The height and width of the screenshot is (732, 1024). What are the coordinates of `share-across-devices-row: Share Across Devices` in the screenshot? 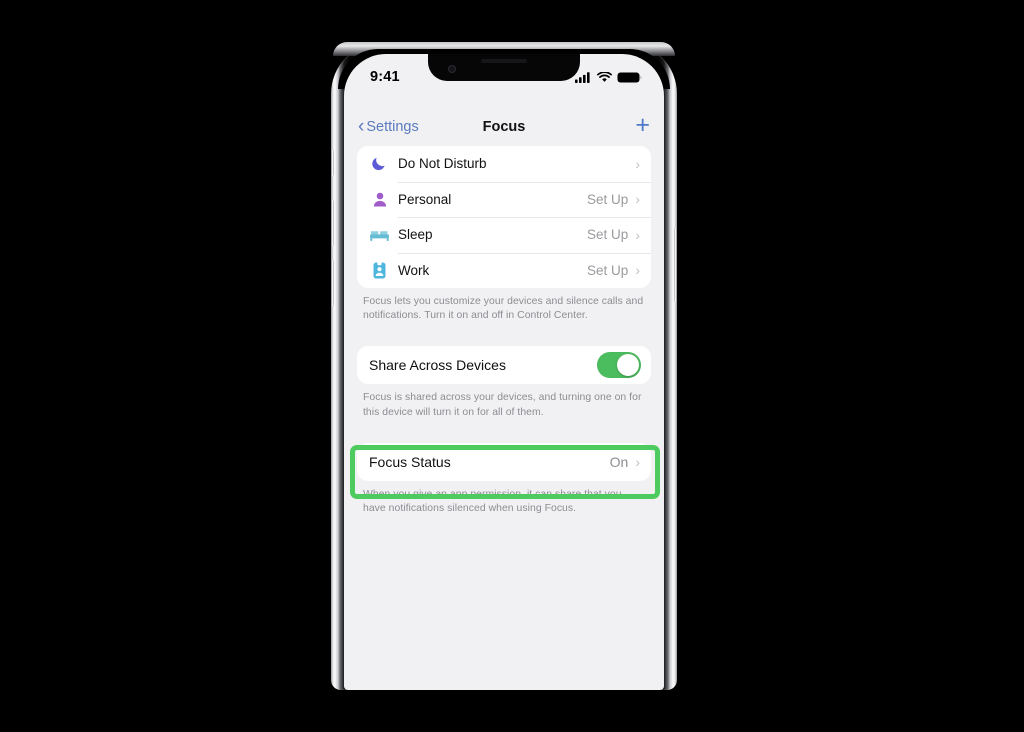 It's located at (504, 365).